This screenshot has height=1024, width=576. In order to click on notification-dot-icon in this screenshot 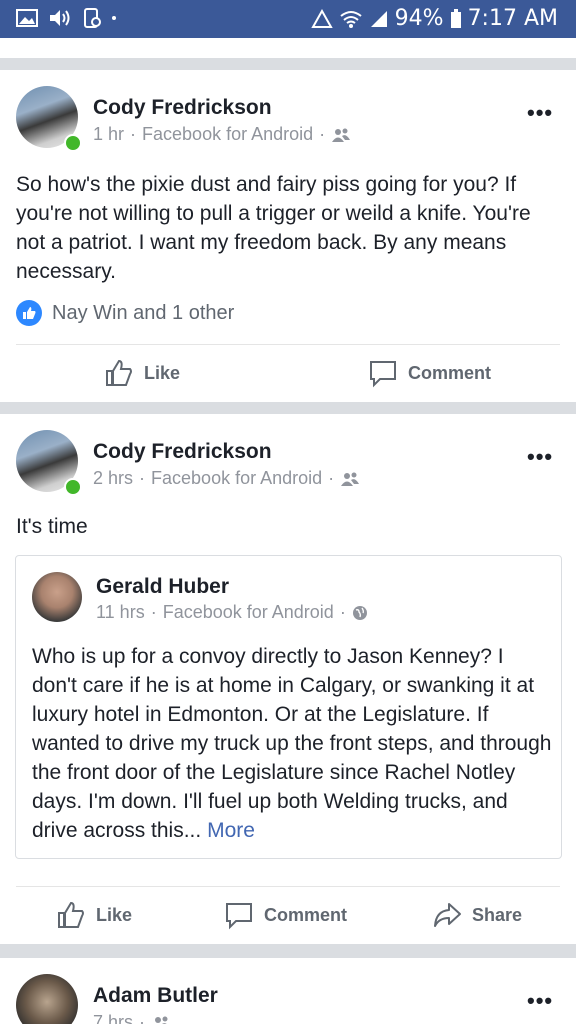, I will do `click(114, 18)`.